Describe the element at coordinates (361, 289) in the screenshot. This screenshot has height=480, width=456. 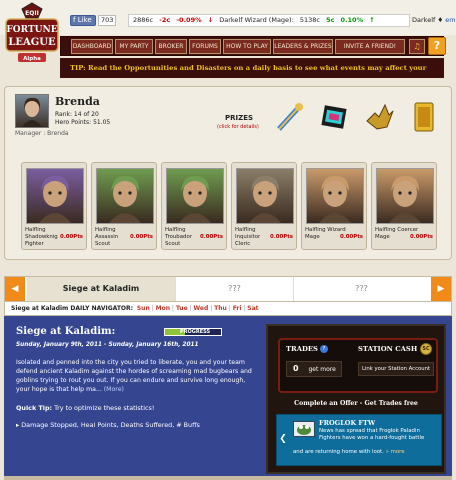
I see `tab-unknown-2: ???` at that location.